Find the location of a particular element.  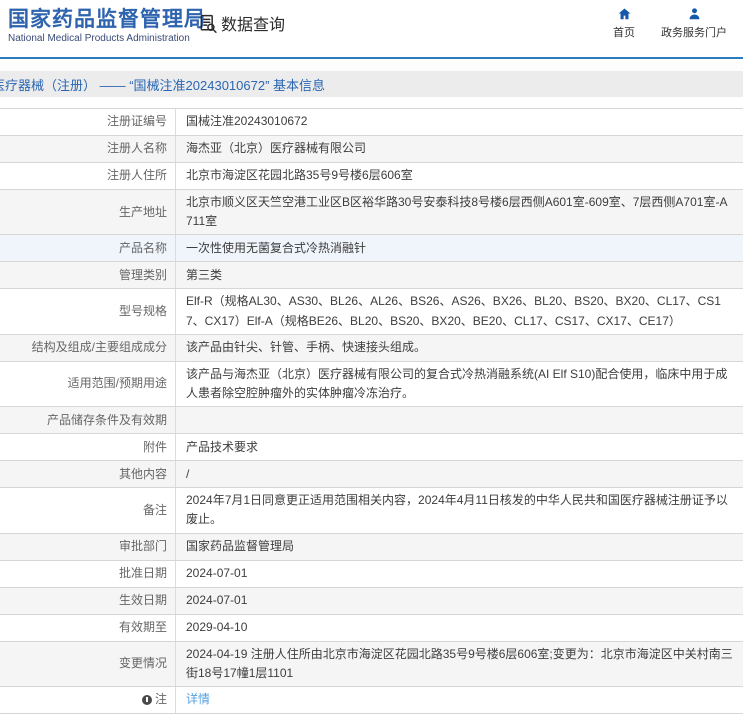

table-row: 注册人住所 北京市海淀区花园北路35号9号楼6层606室 is located at coordinates (371, 176).